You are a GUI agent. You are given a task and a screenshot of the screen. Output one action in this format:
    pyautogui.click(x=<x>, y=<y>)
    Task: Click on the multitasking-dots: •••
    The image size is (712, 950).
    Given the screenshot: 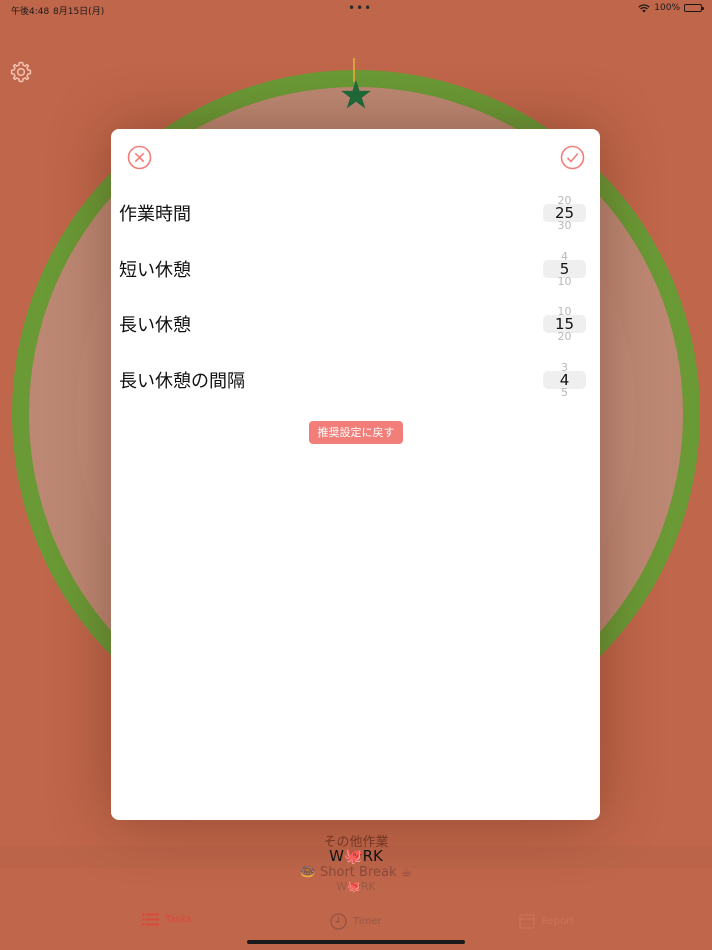 What is the action you would take?
    pyautogui.click(x=360, y=8)
    